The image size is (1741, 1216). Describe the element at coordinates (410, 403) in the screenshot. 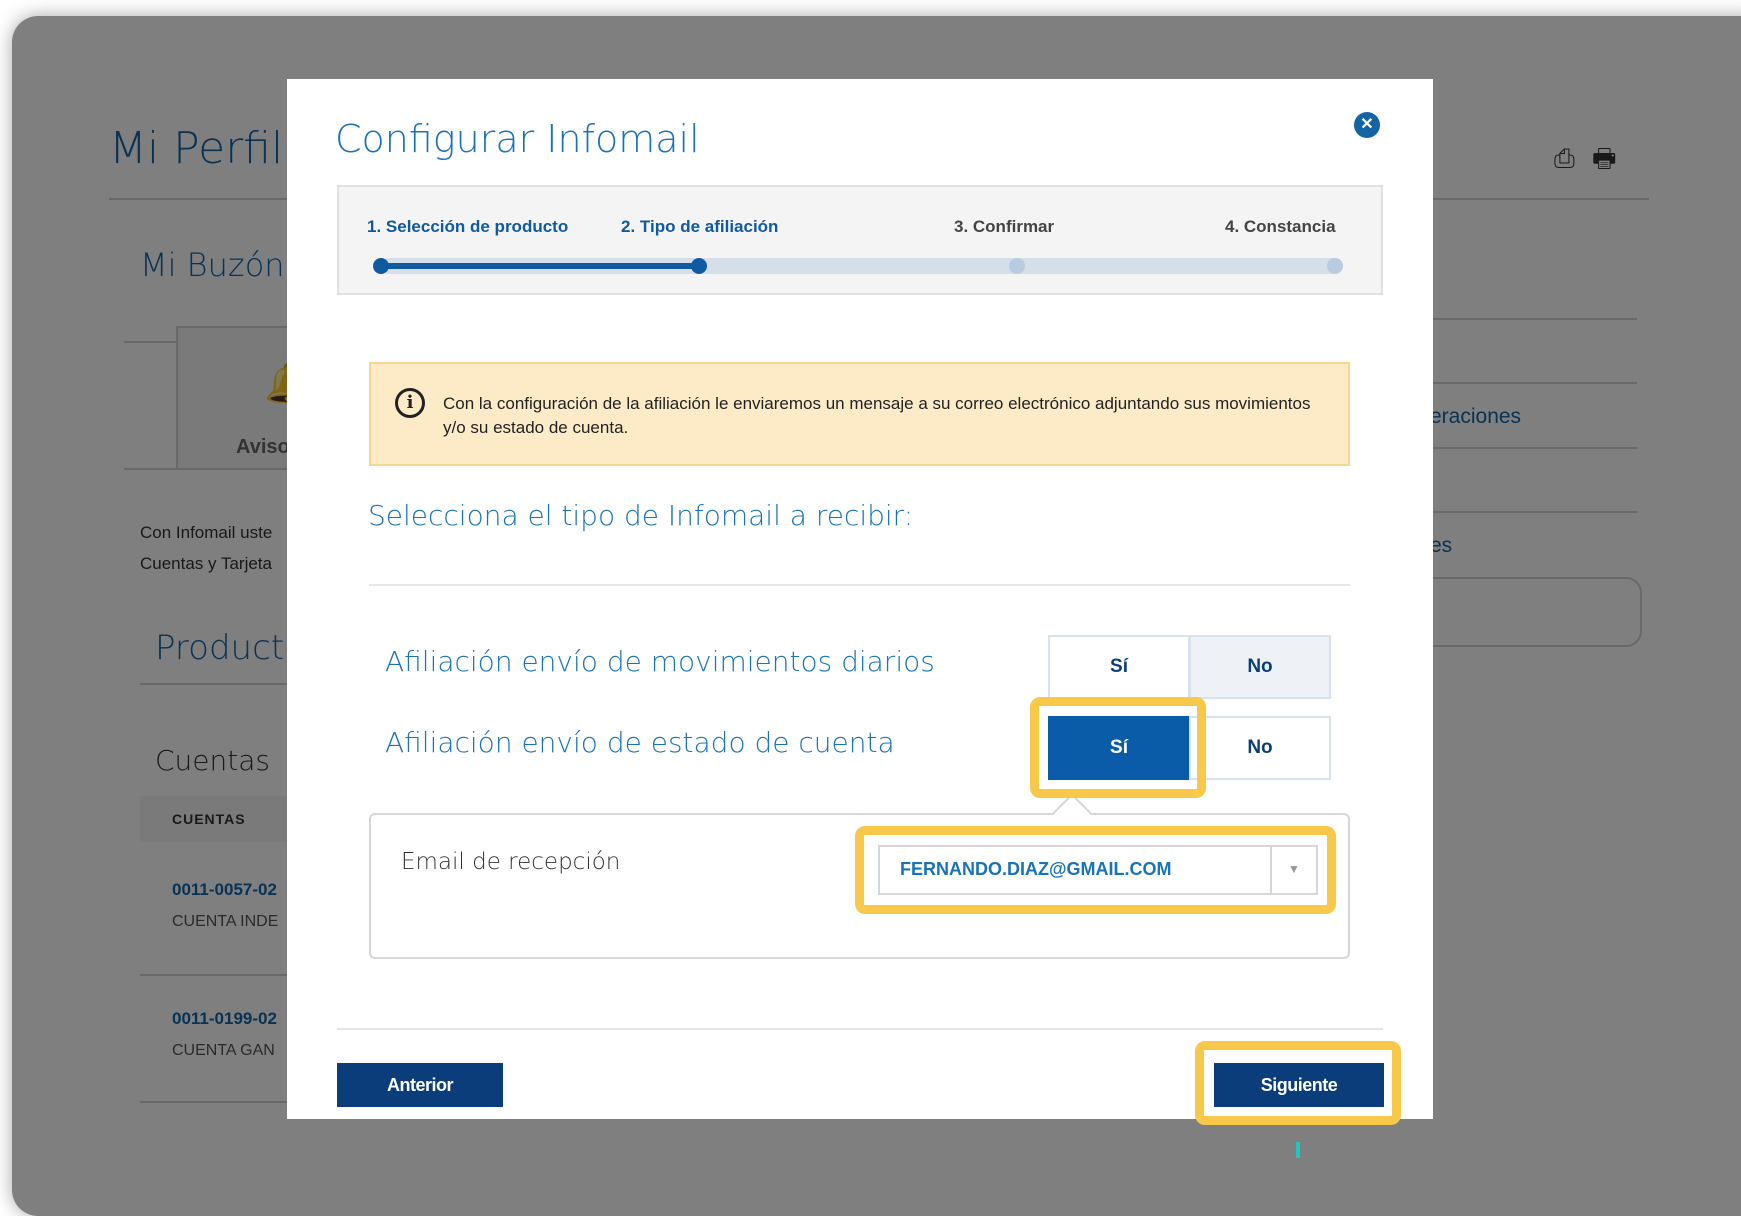

I see `info-icon: i` at that location.